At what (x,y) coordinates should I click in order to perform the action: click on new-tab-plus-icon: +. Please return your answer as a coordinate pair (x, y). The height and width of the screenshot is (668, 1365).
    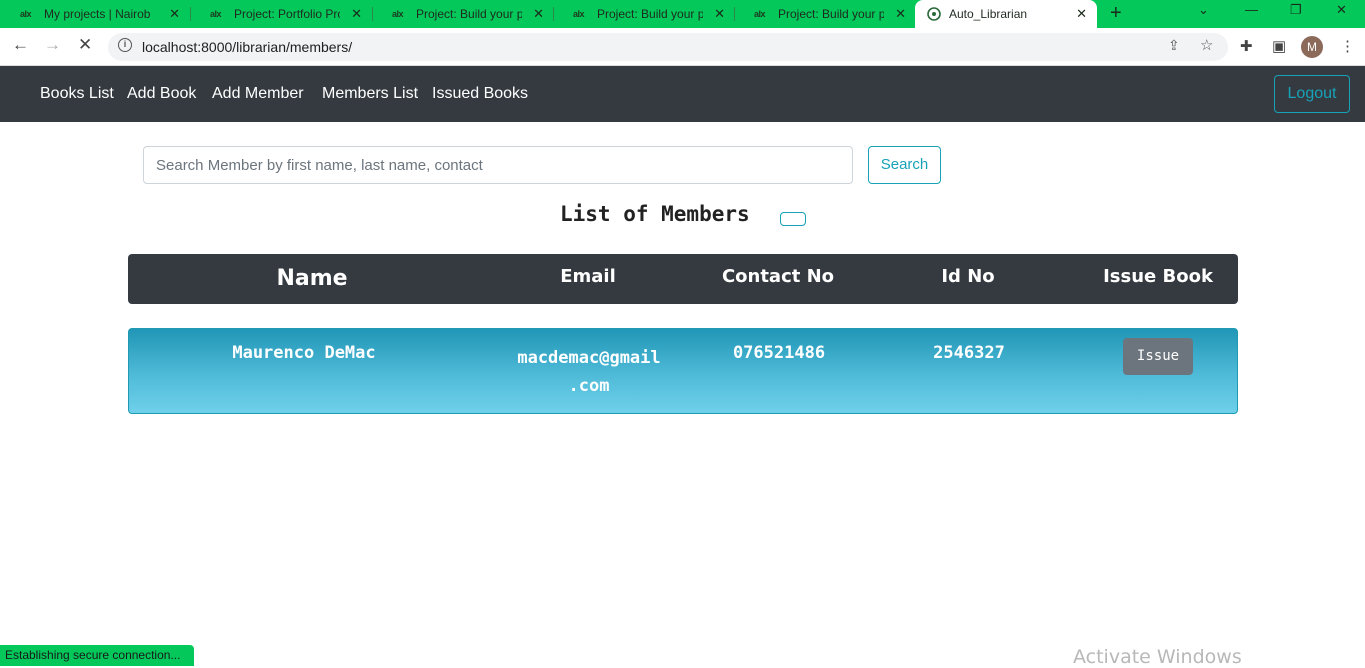
    Looking at the image, I should click on (1116, 13).